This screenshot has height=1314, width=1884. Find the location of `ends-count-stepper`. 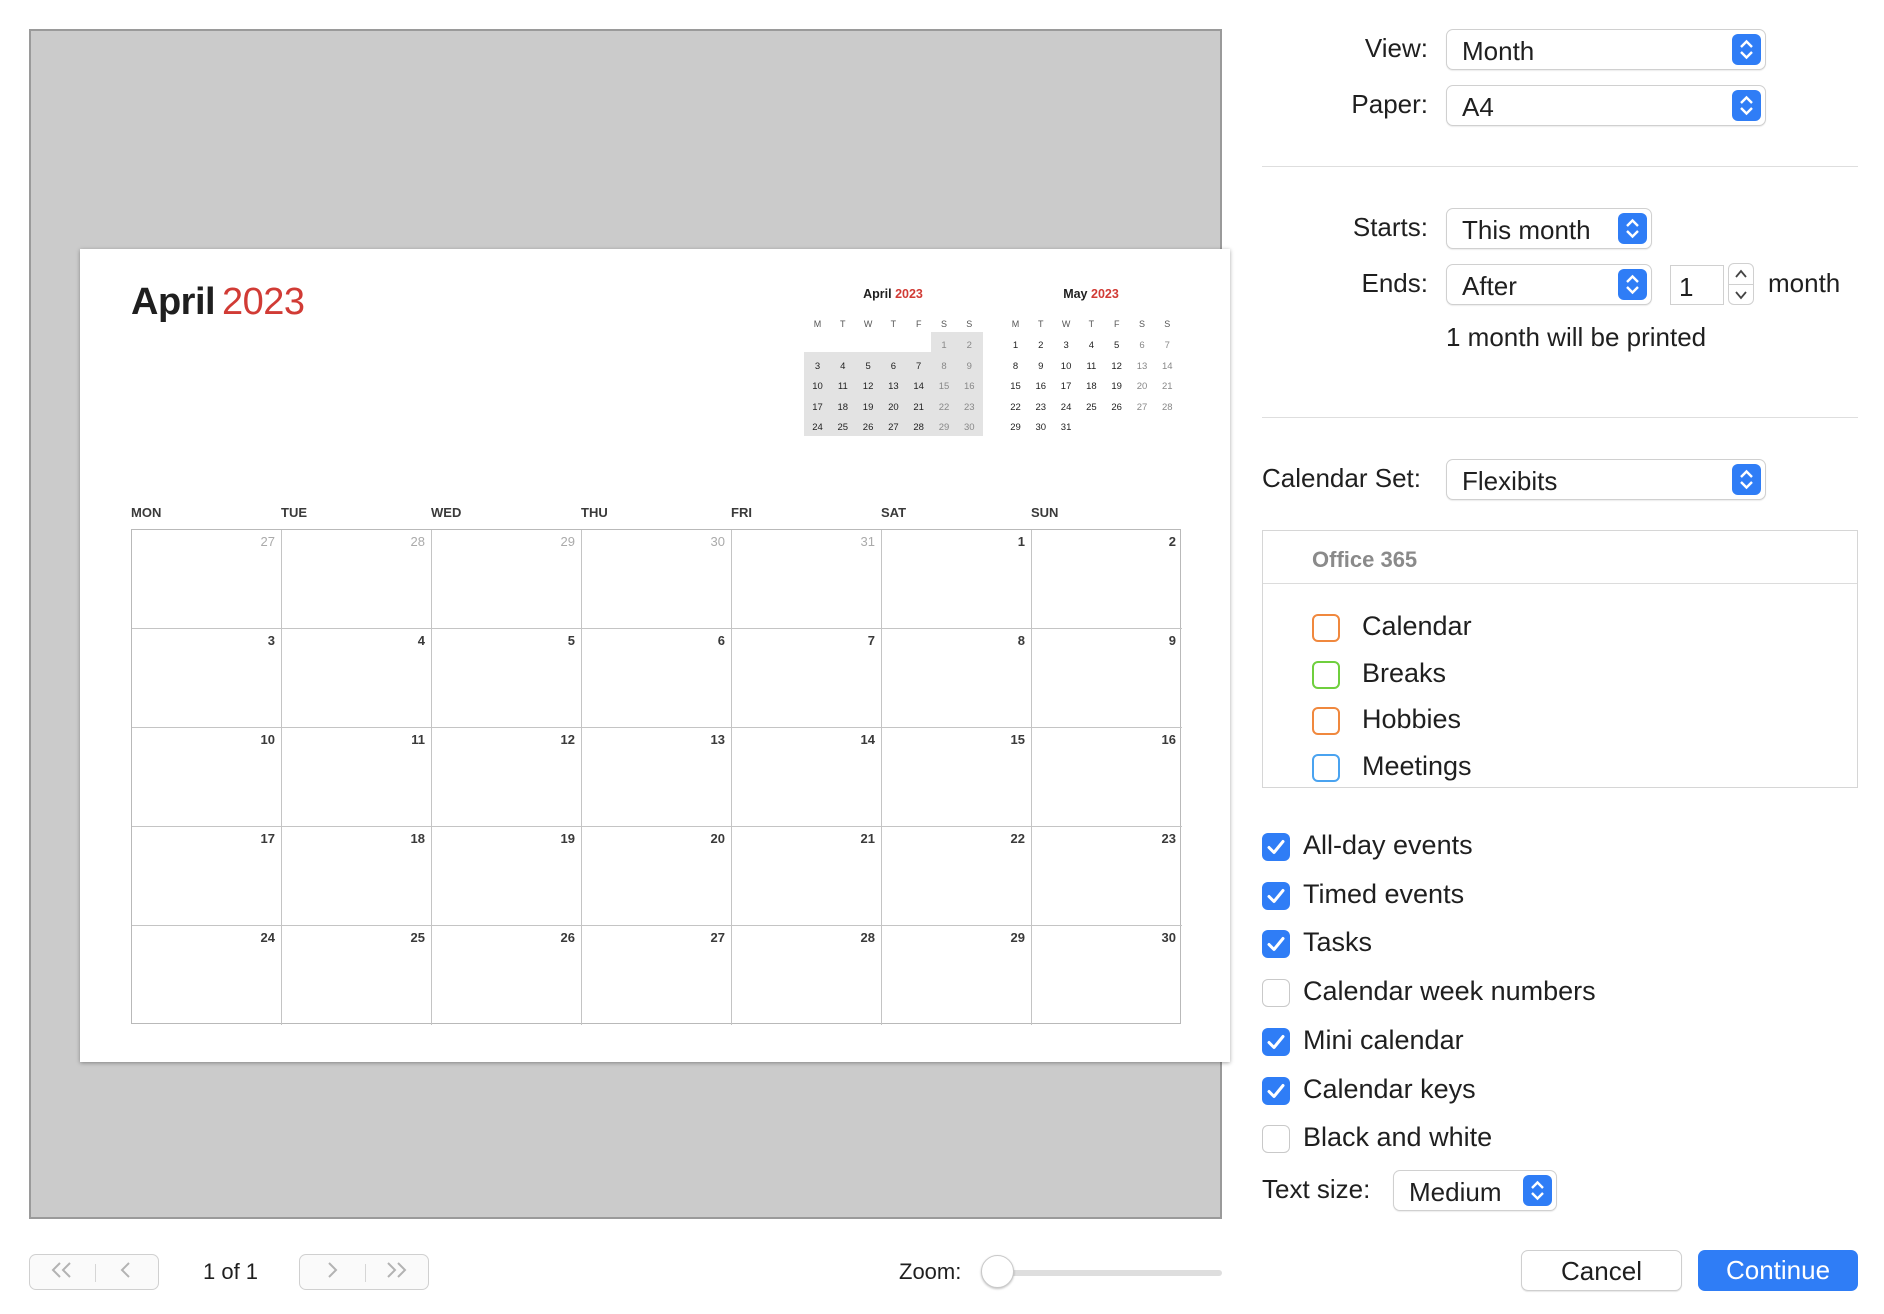

ends-count-stepper is located at coordinates (1741, 284).